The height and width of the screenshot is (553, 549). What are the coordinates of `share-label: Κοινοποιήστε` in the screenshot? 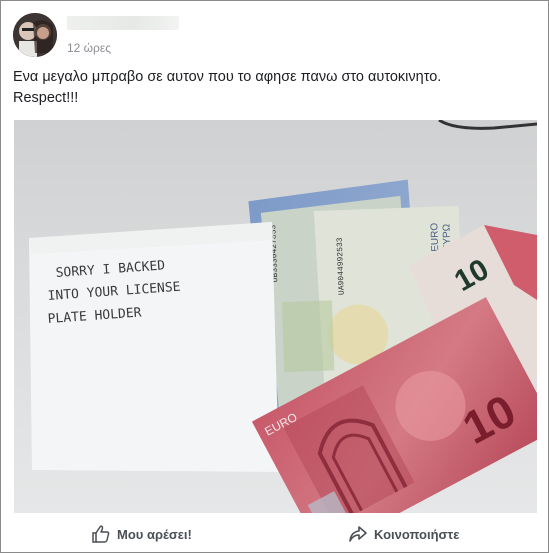 It's located at (417, 534).